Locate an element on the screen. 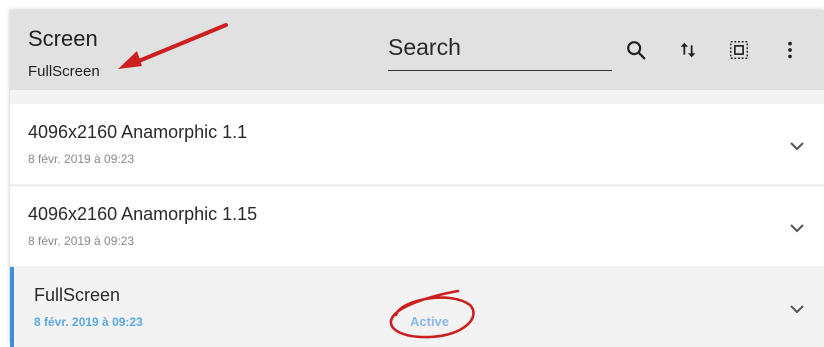  list-item-title: 4096x2160 Anamorphic 1.15 is located at coordinates (143, 214).